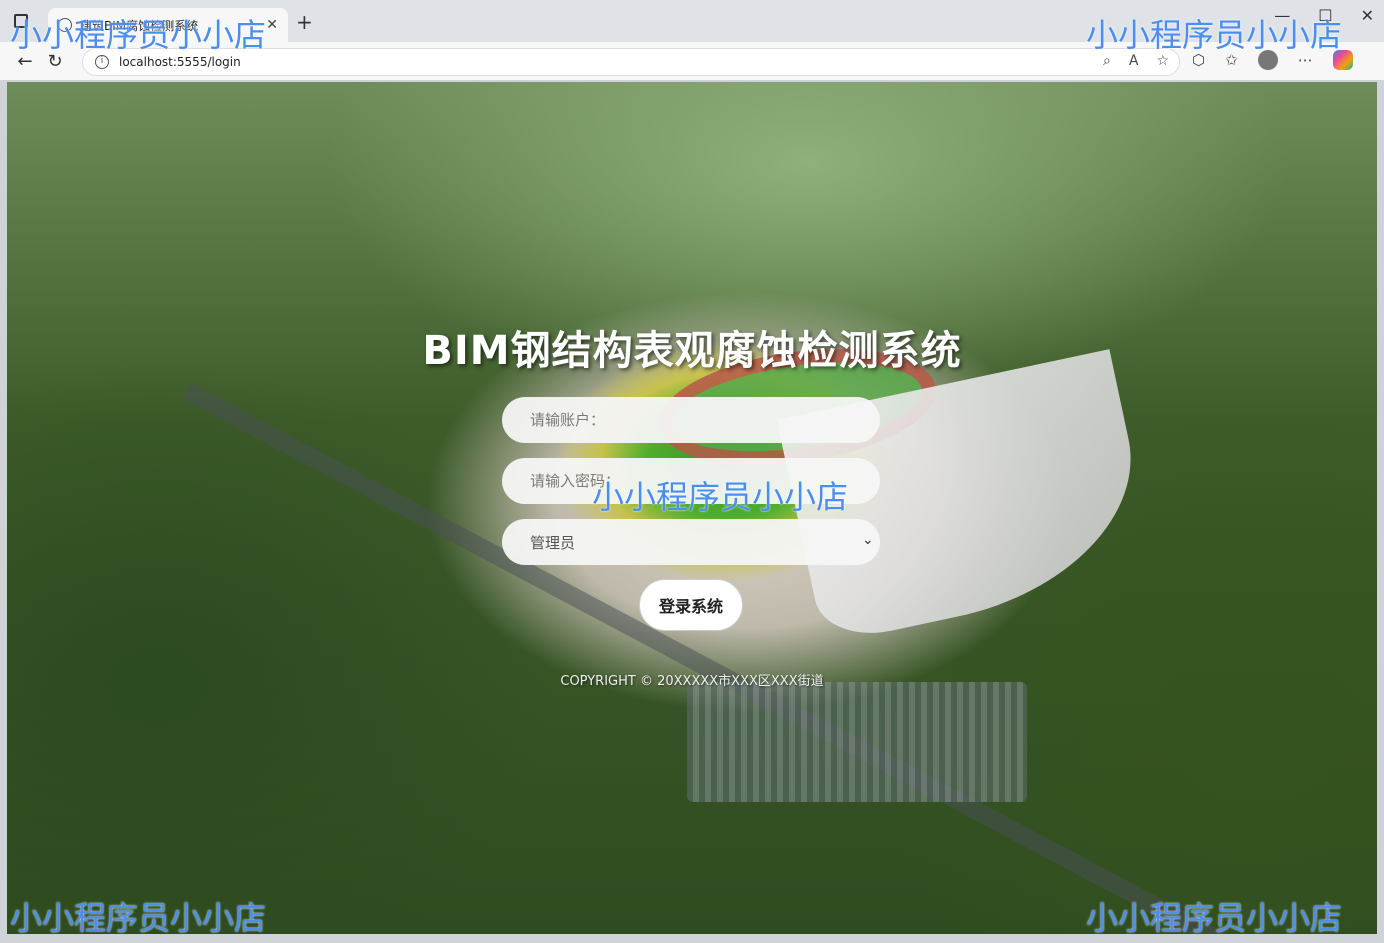 The height and width of the screenshot is (943, 1384). What do you see at coordinates (180, 62) in the screenshot?
I see `url-text: localhost:5555/login` at bounding box center [180, 62].